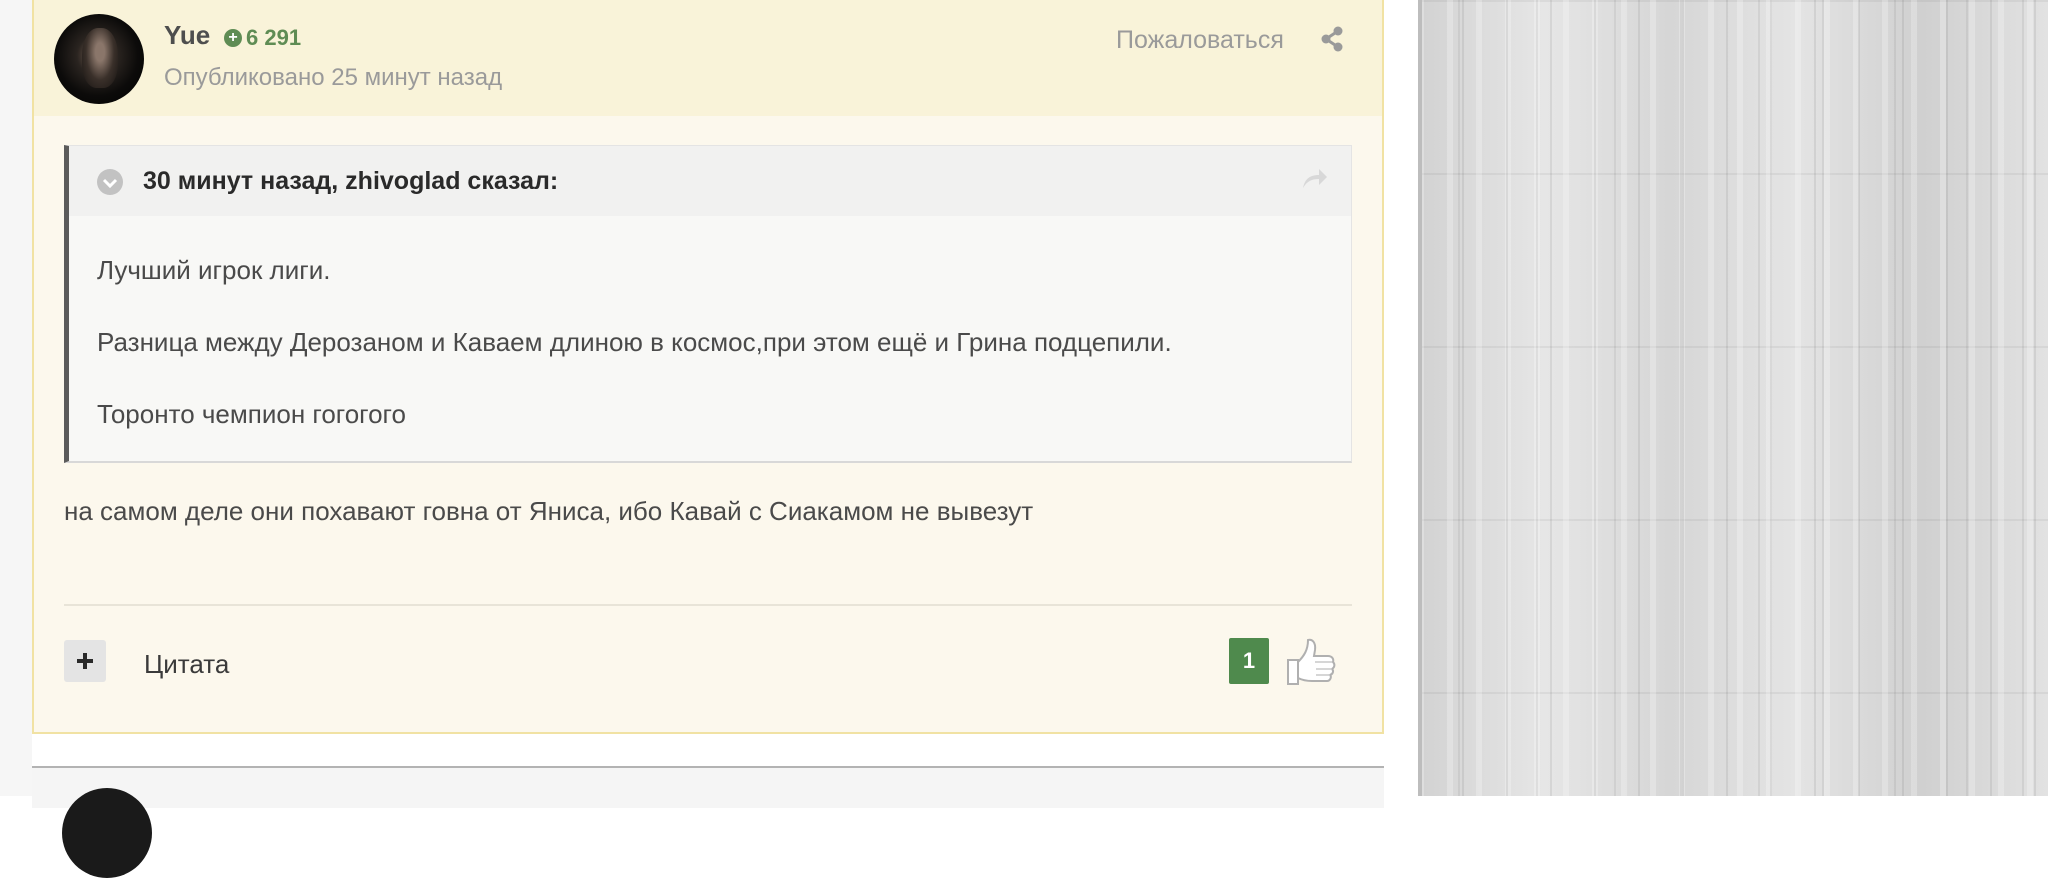  Describe the element at coordinates (274, 37) in the screenshot. I see `reputation-count: 6 291` at that location.